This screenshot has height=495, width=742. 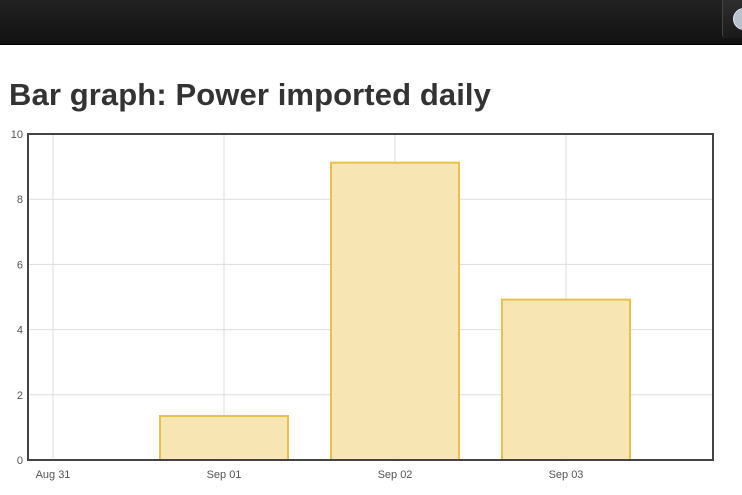 I want to click on top-navbar, so click(x=371, y=22).